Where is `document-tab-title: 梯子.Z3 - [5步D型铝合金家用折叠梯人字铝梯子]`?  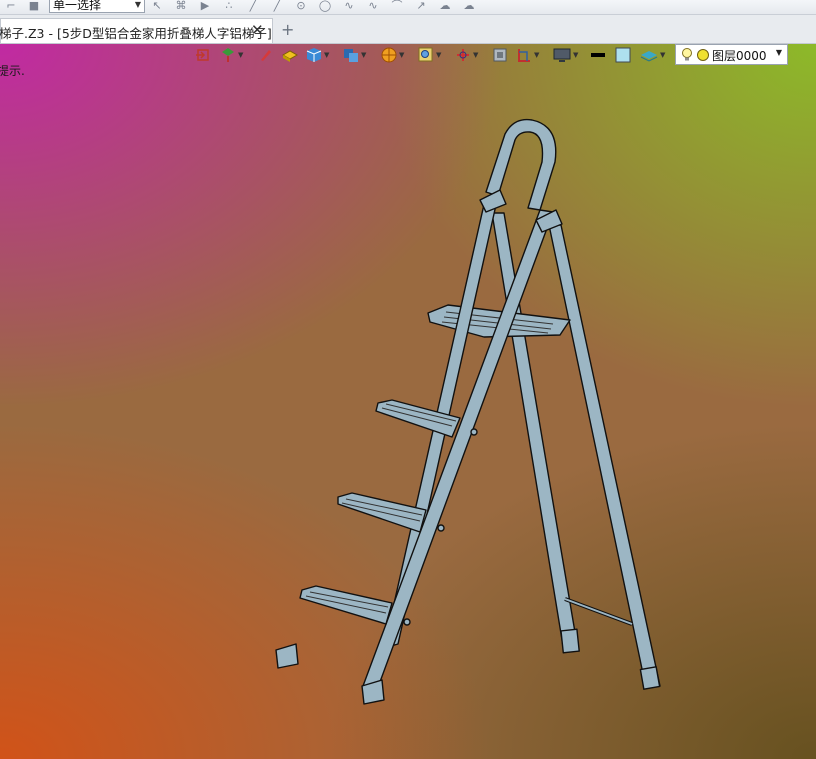
document-tab-title: 梯子.Z3 - [5步D型铝合金家用折叠梯人字铝梯子] is located at coordinates (136, 33).